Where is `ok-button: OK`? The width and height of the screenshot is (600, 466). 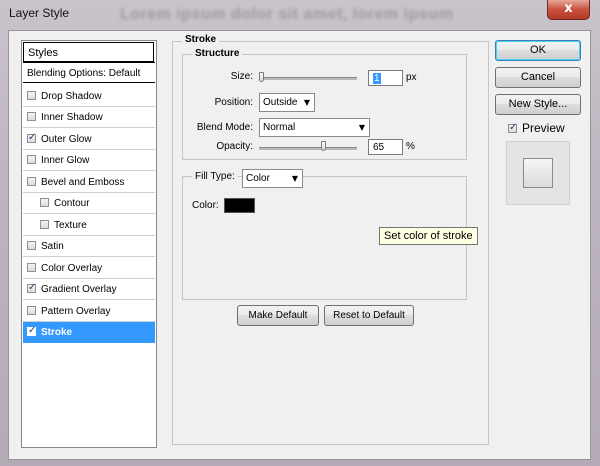 ok-button: OK is located at coordinates (538, 50).